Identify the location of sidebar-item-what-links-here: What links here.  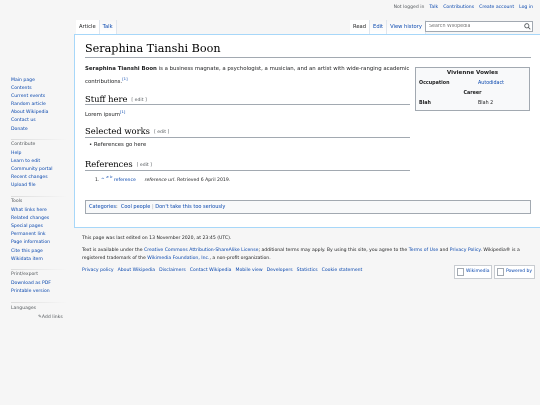
(30, 211).